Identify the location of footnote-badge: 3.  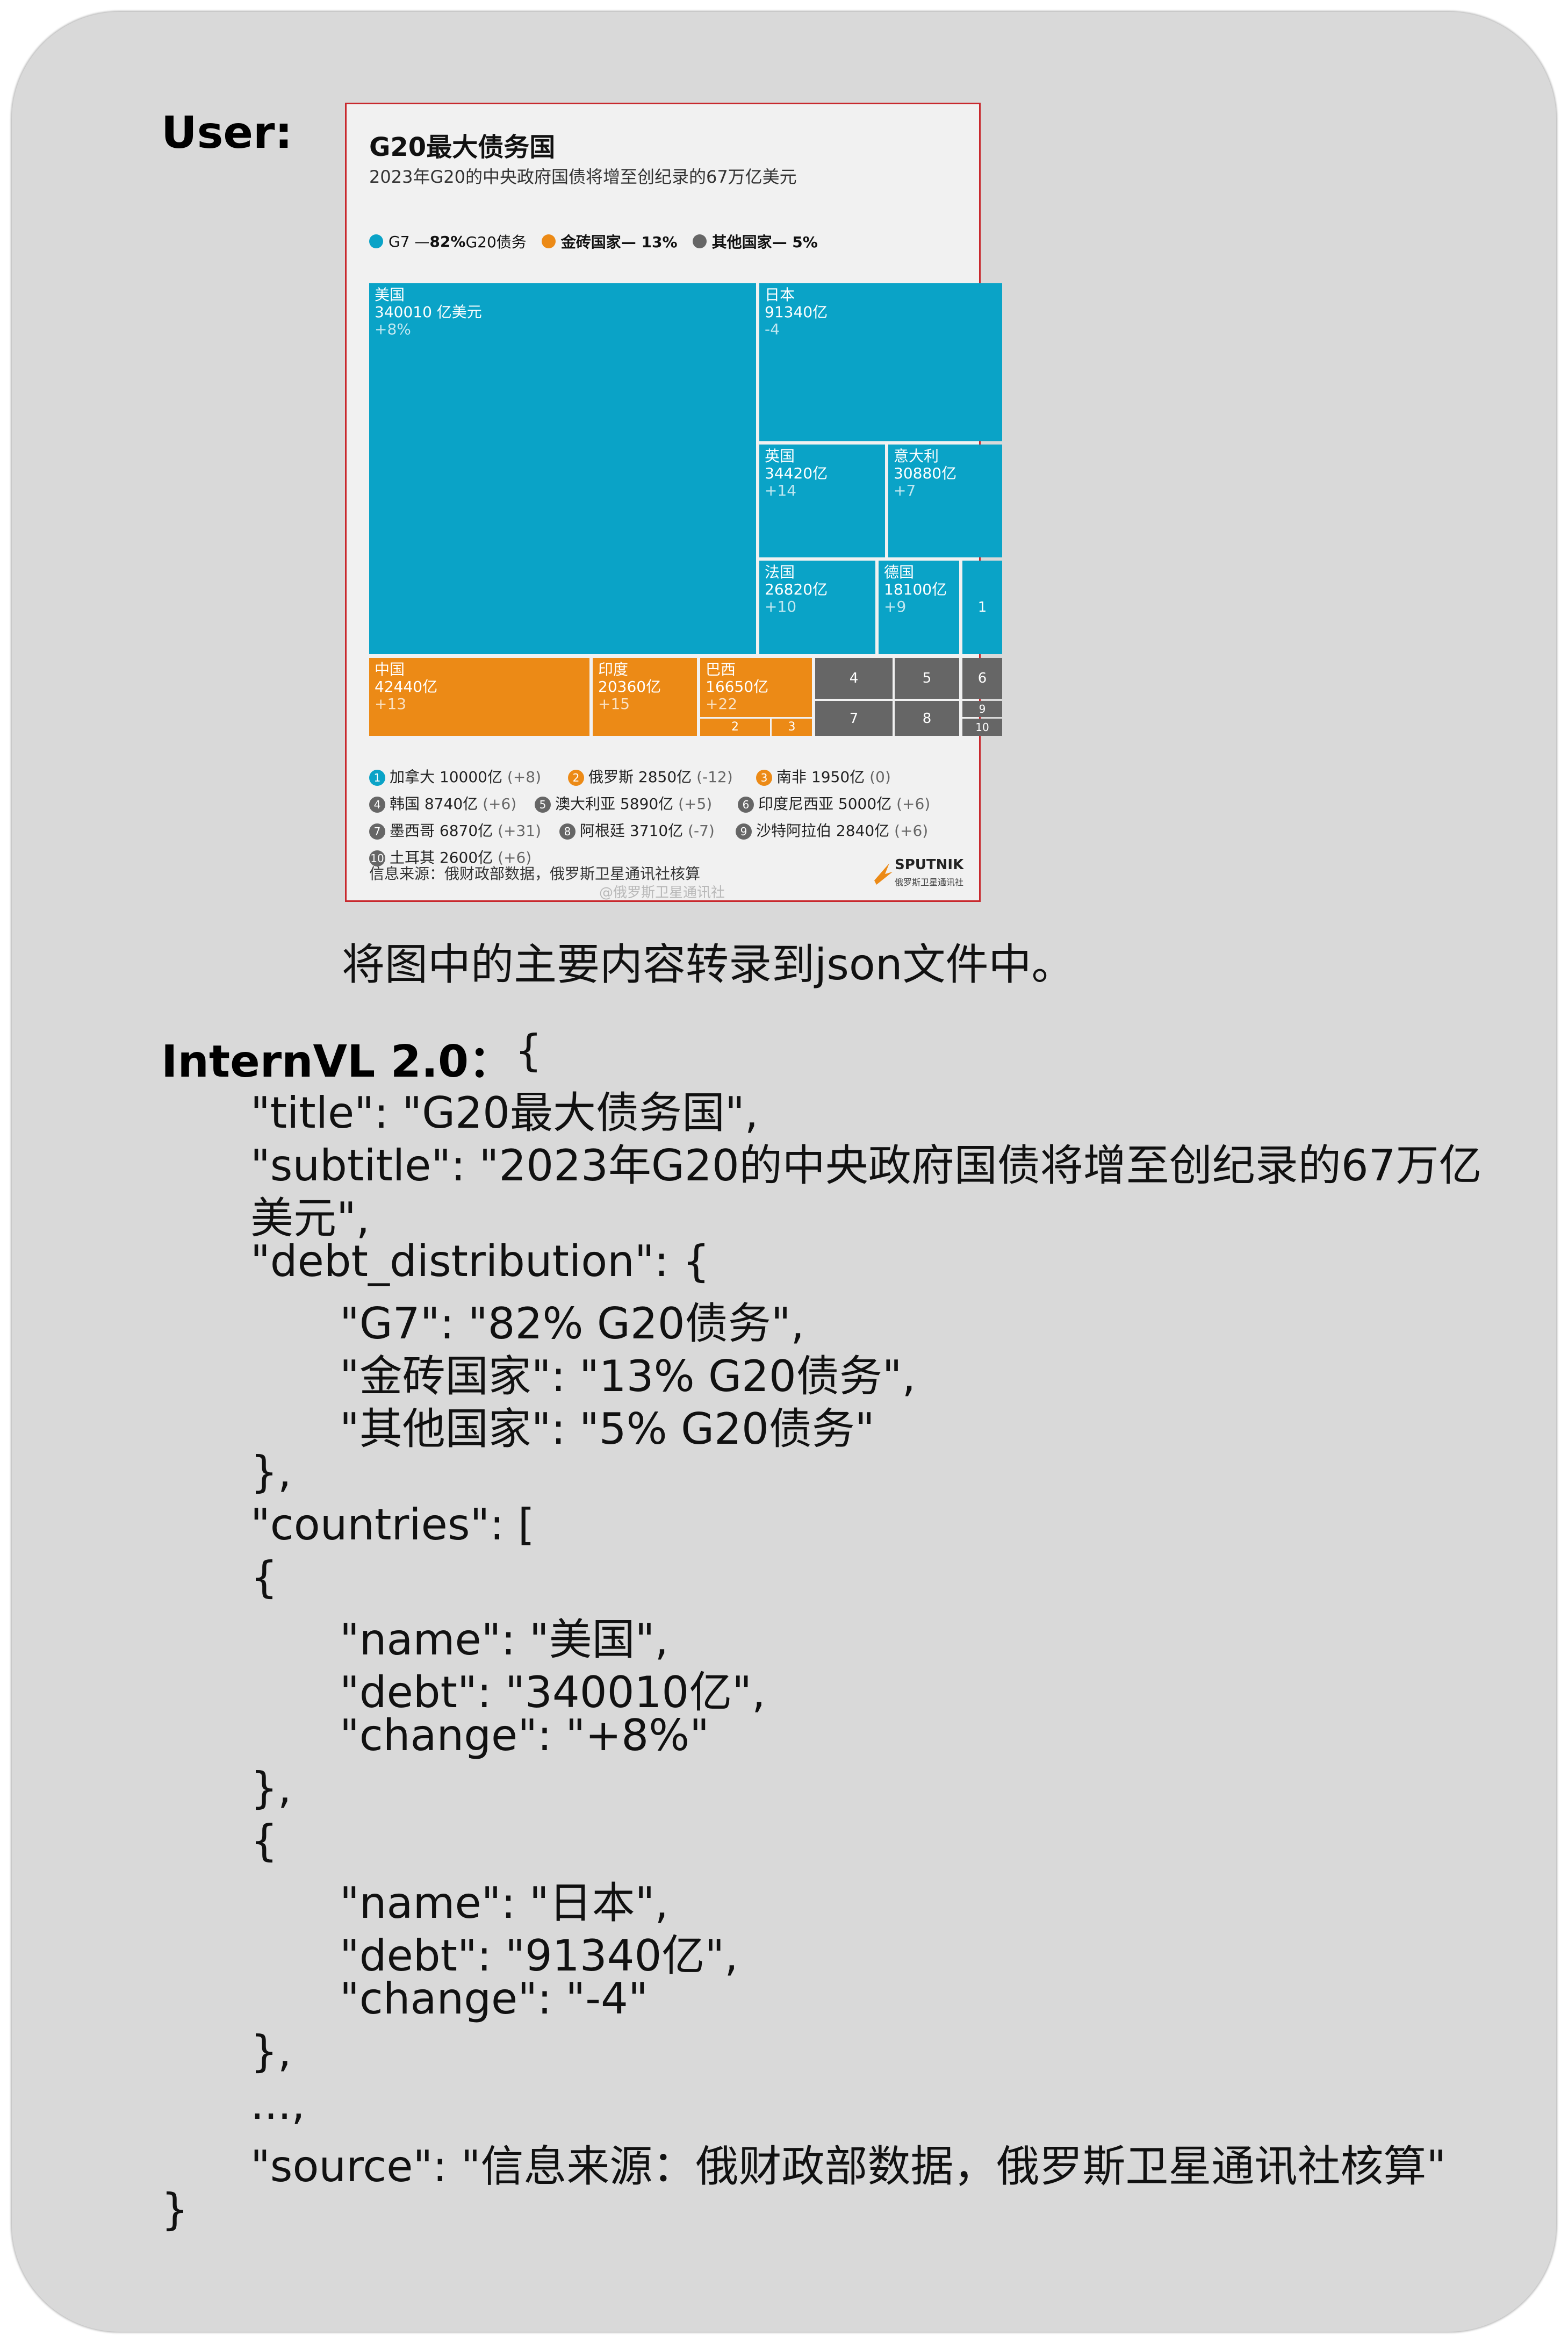
(764, 778).